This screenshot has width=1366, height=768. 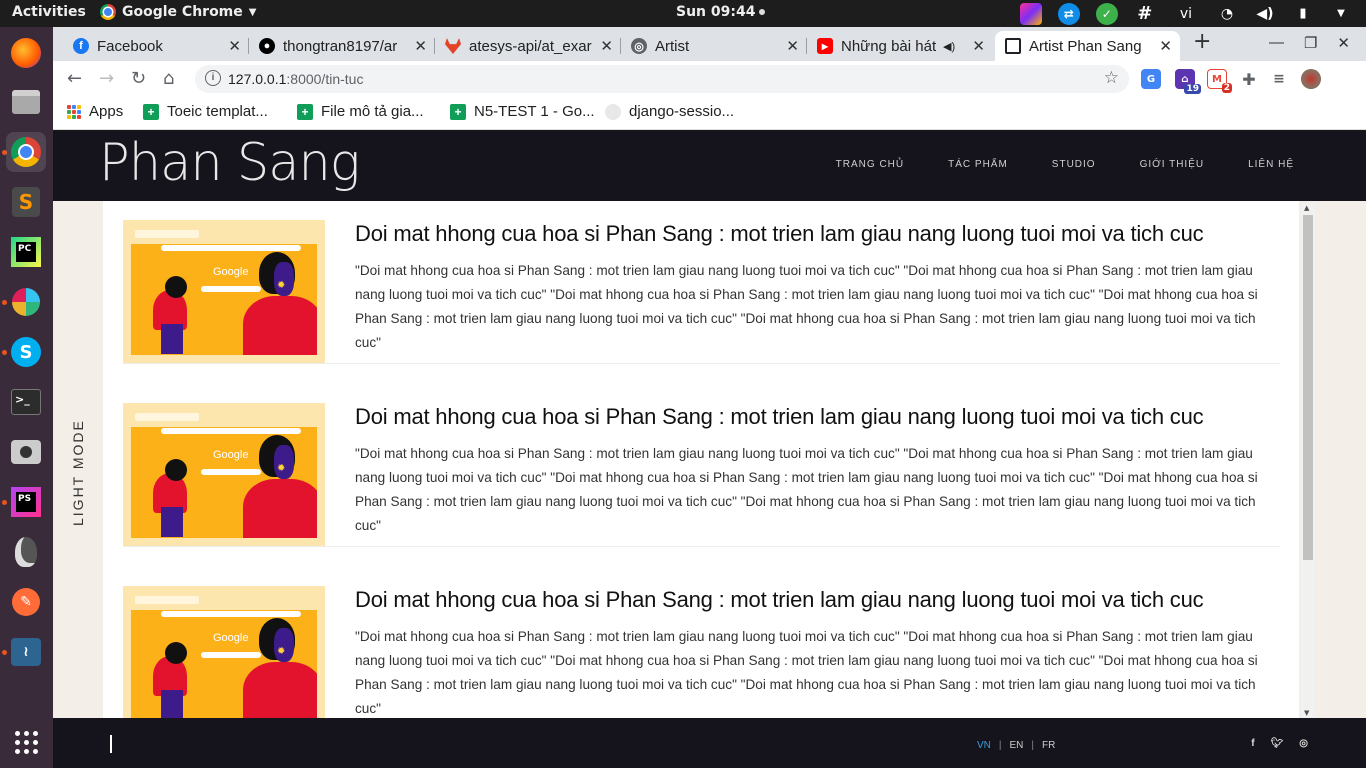 What do you see at coordinates (229, 163) in the screenshot?
I see `site-logo: Phan Sang` at bounding box center [229, 163].